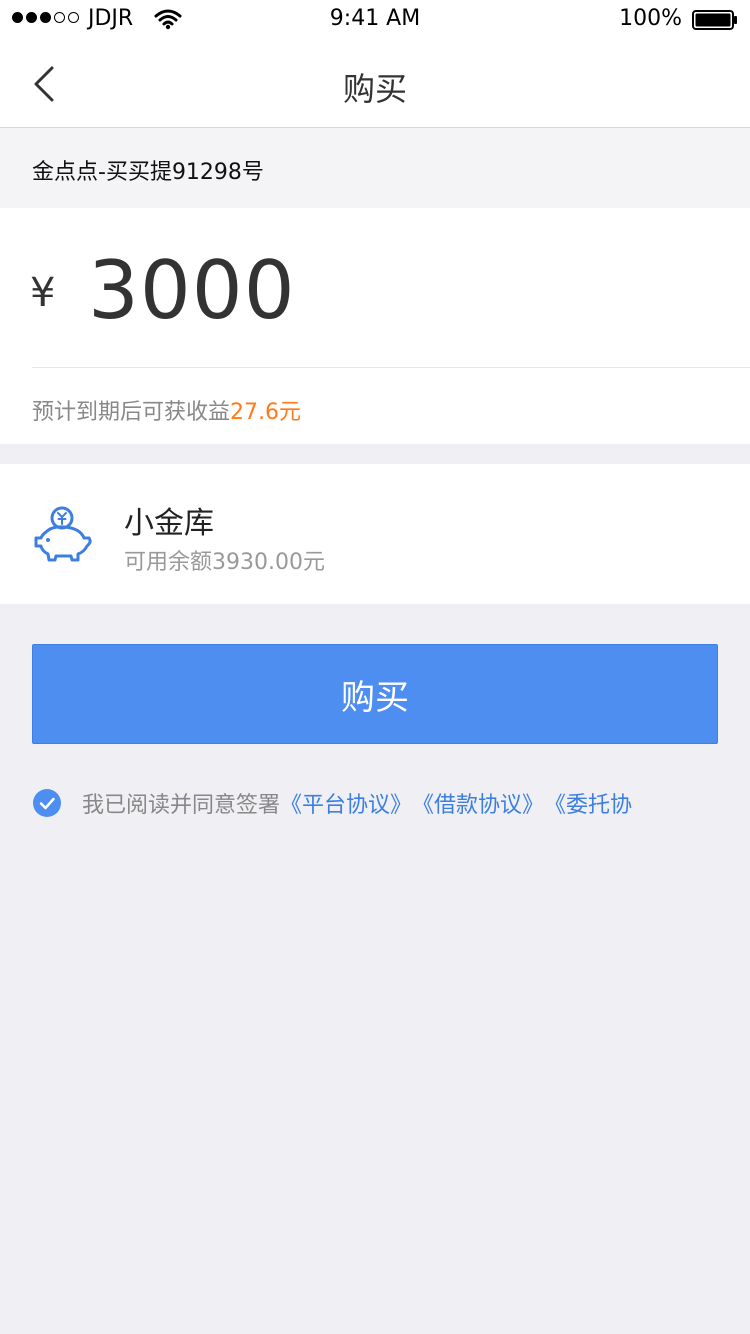 Image resolution: width=750 pixels, height=1334 pixels. I want to click on product-header: 金点点-买买提91298号, so click(375, 168).